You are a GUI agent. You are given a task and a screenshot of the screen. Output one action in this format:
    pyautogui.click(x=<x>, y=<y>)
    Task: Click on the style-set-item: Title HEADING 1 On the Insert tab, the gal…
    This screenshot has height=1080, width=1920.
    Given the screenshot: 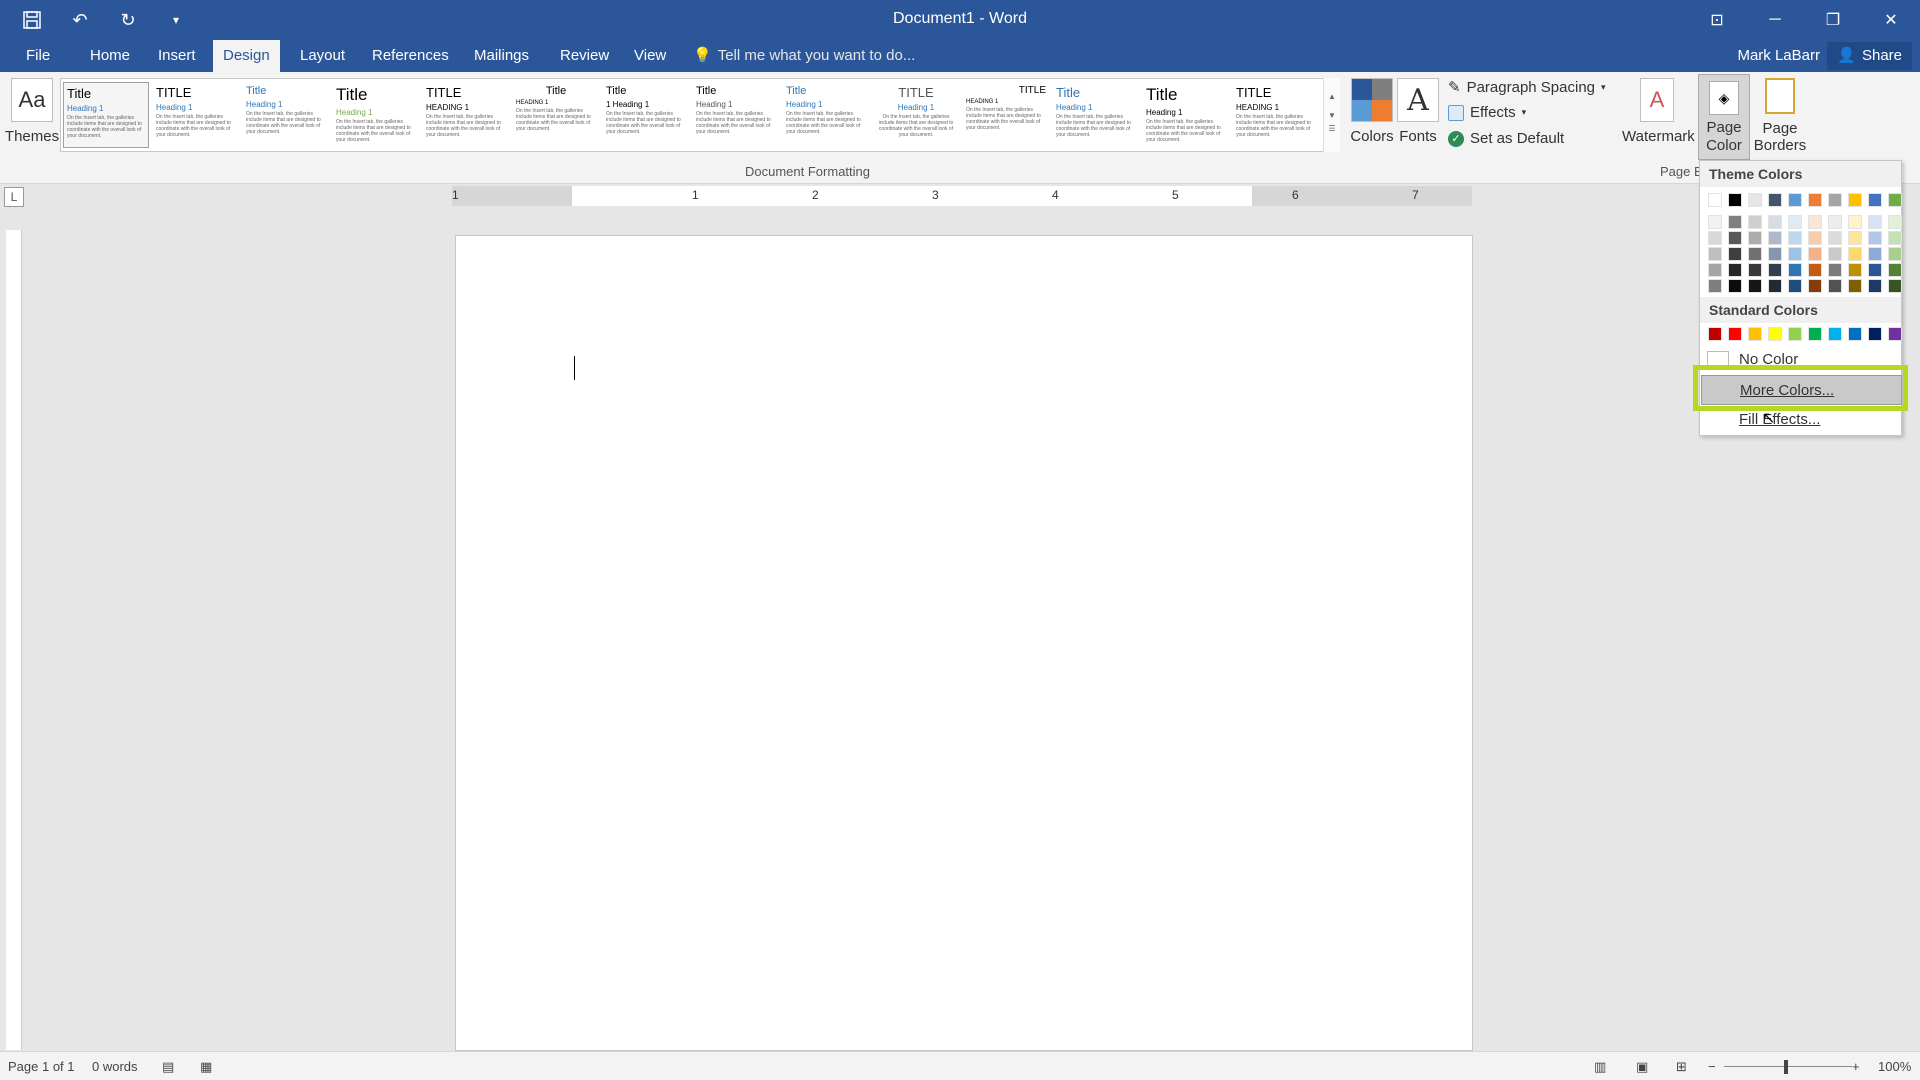 What is the action you would take?
    pyautogui.click(x=556, y=115)
    